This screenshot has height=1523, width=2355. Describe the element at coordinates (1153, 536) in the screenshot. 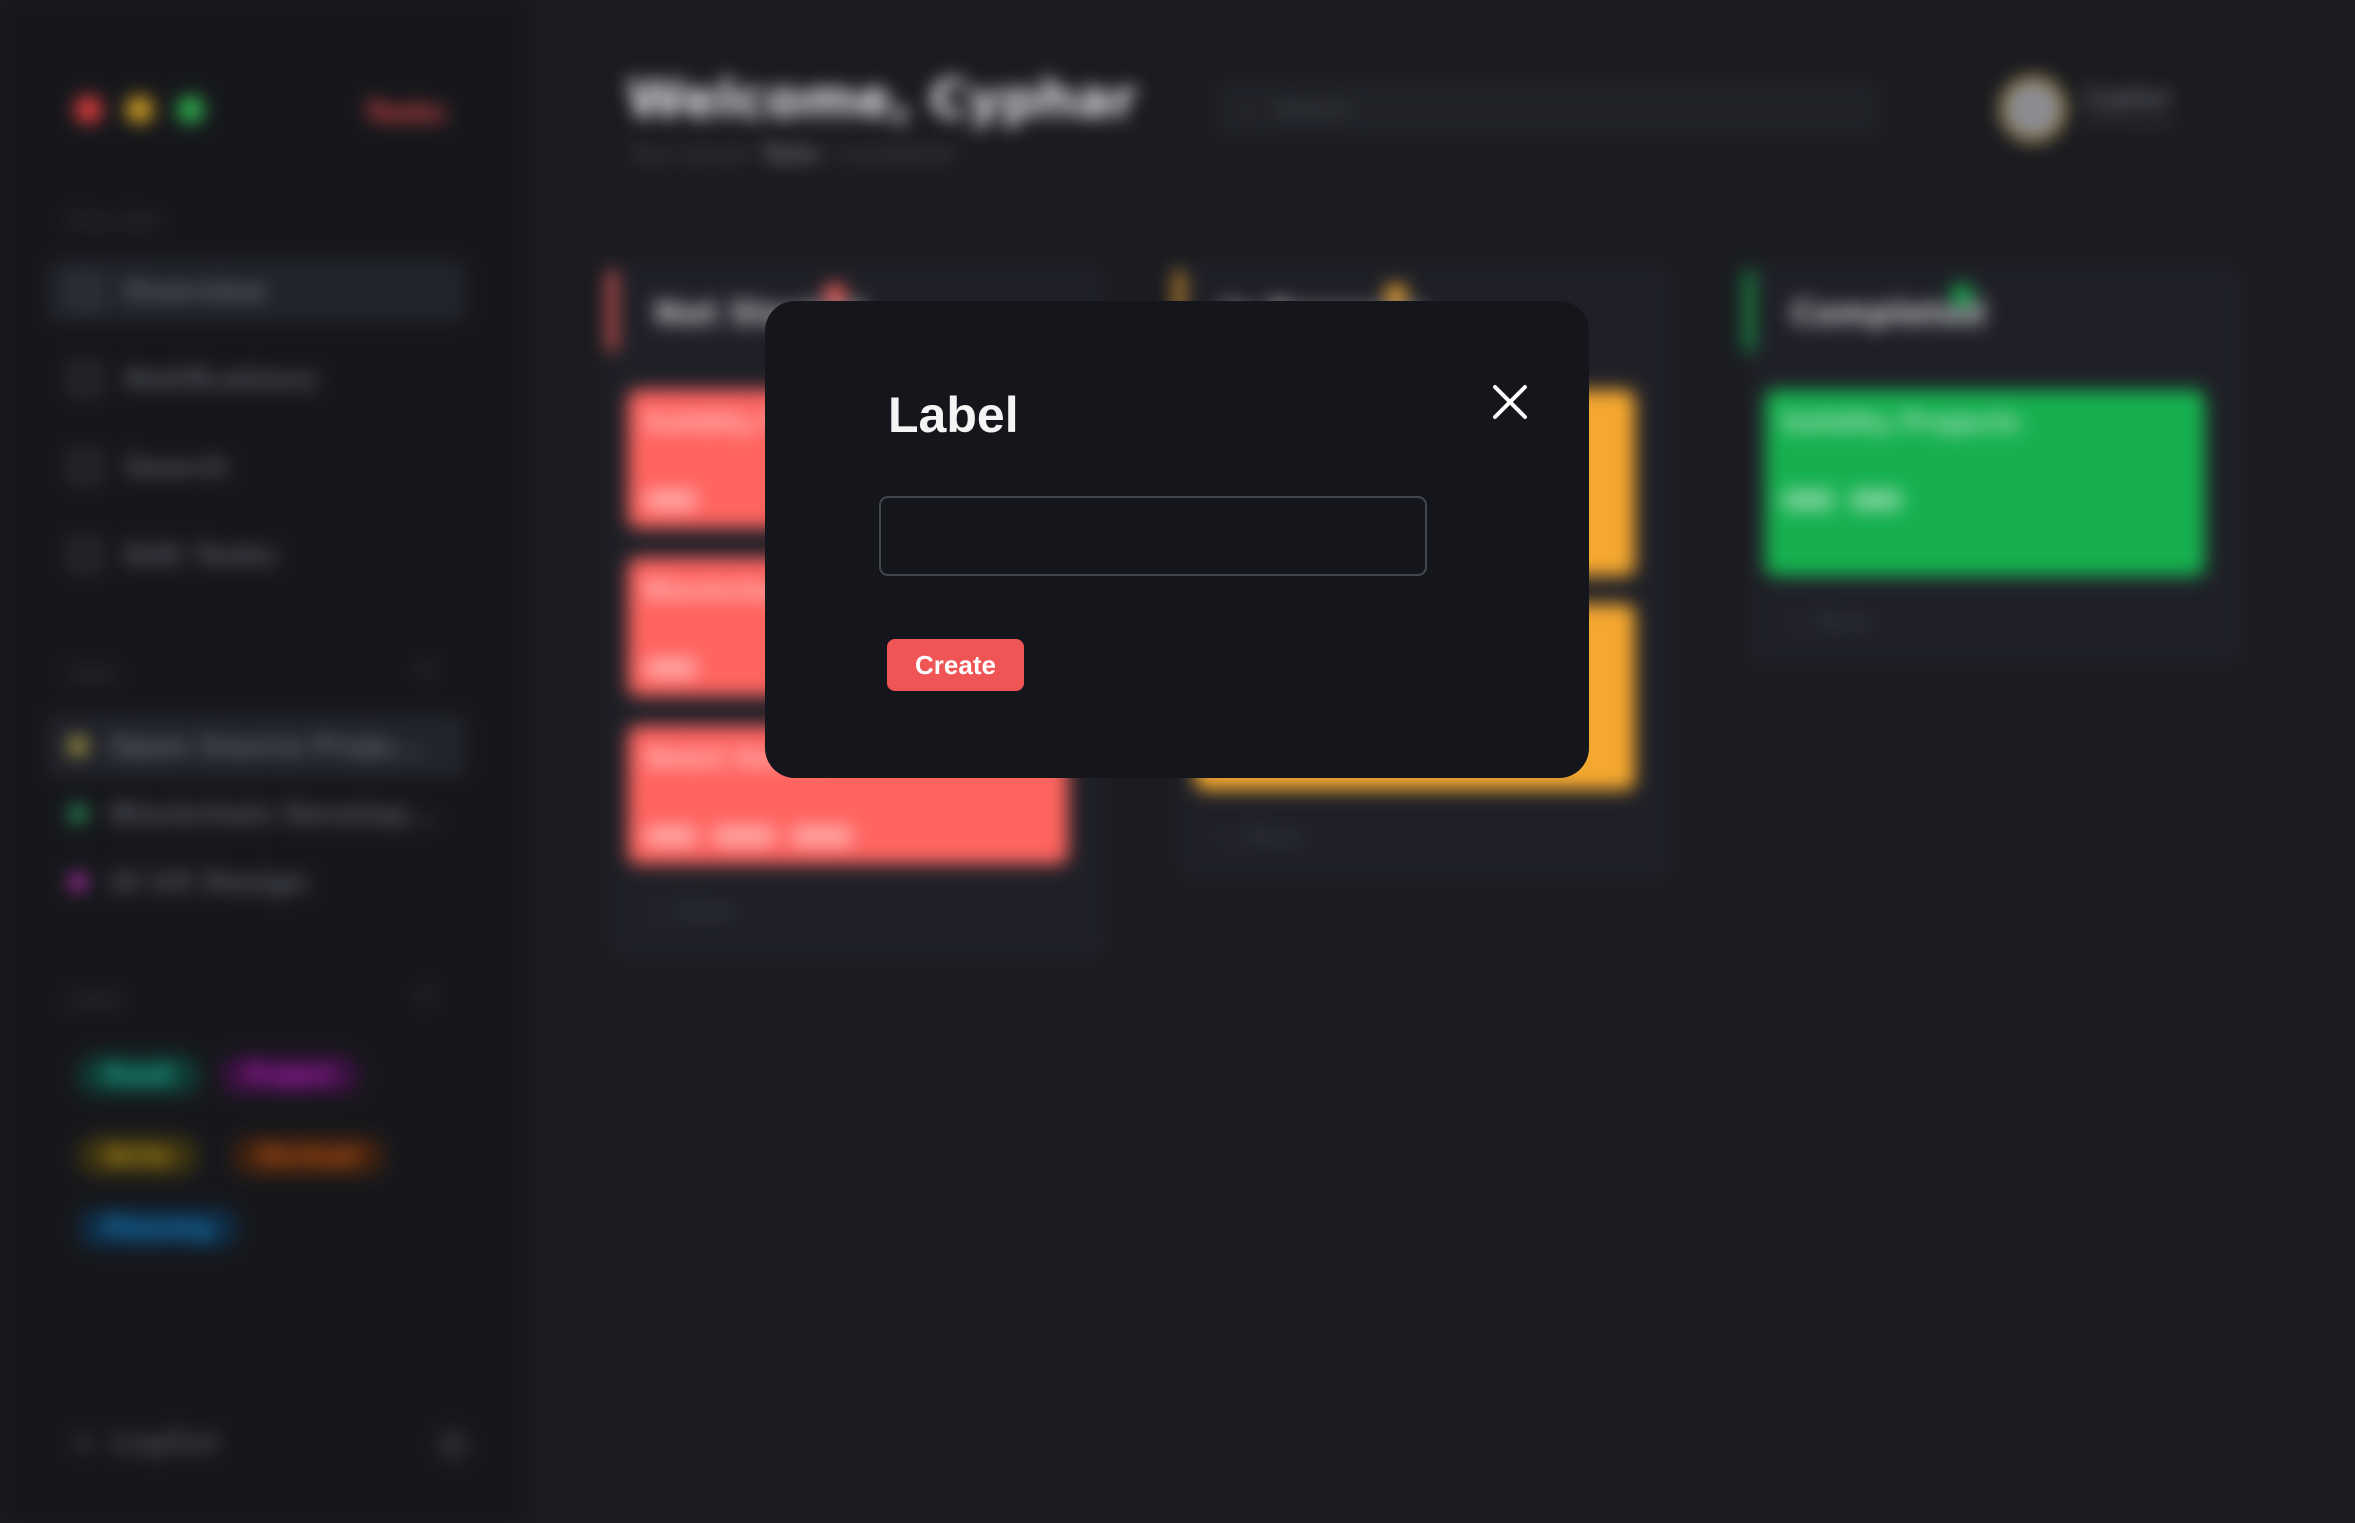

I see `label-name-input` at that location.